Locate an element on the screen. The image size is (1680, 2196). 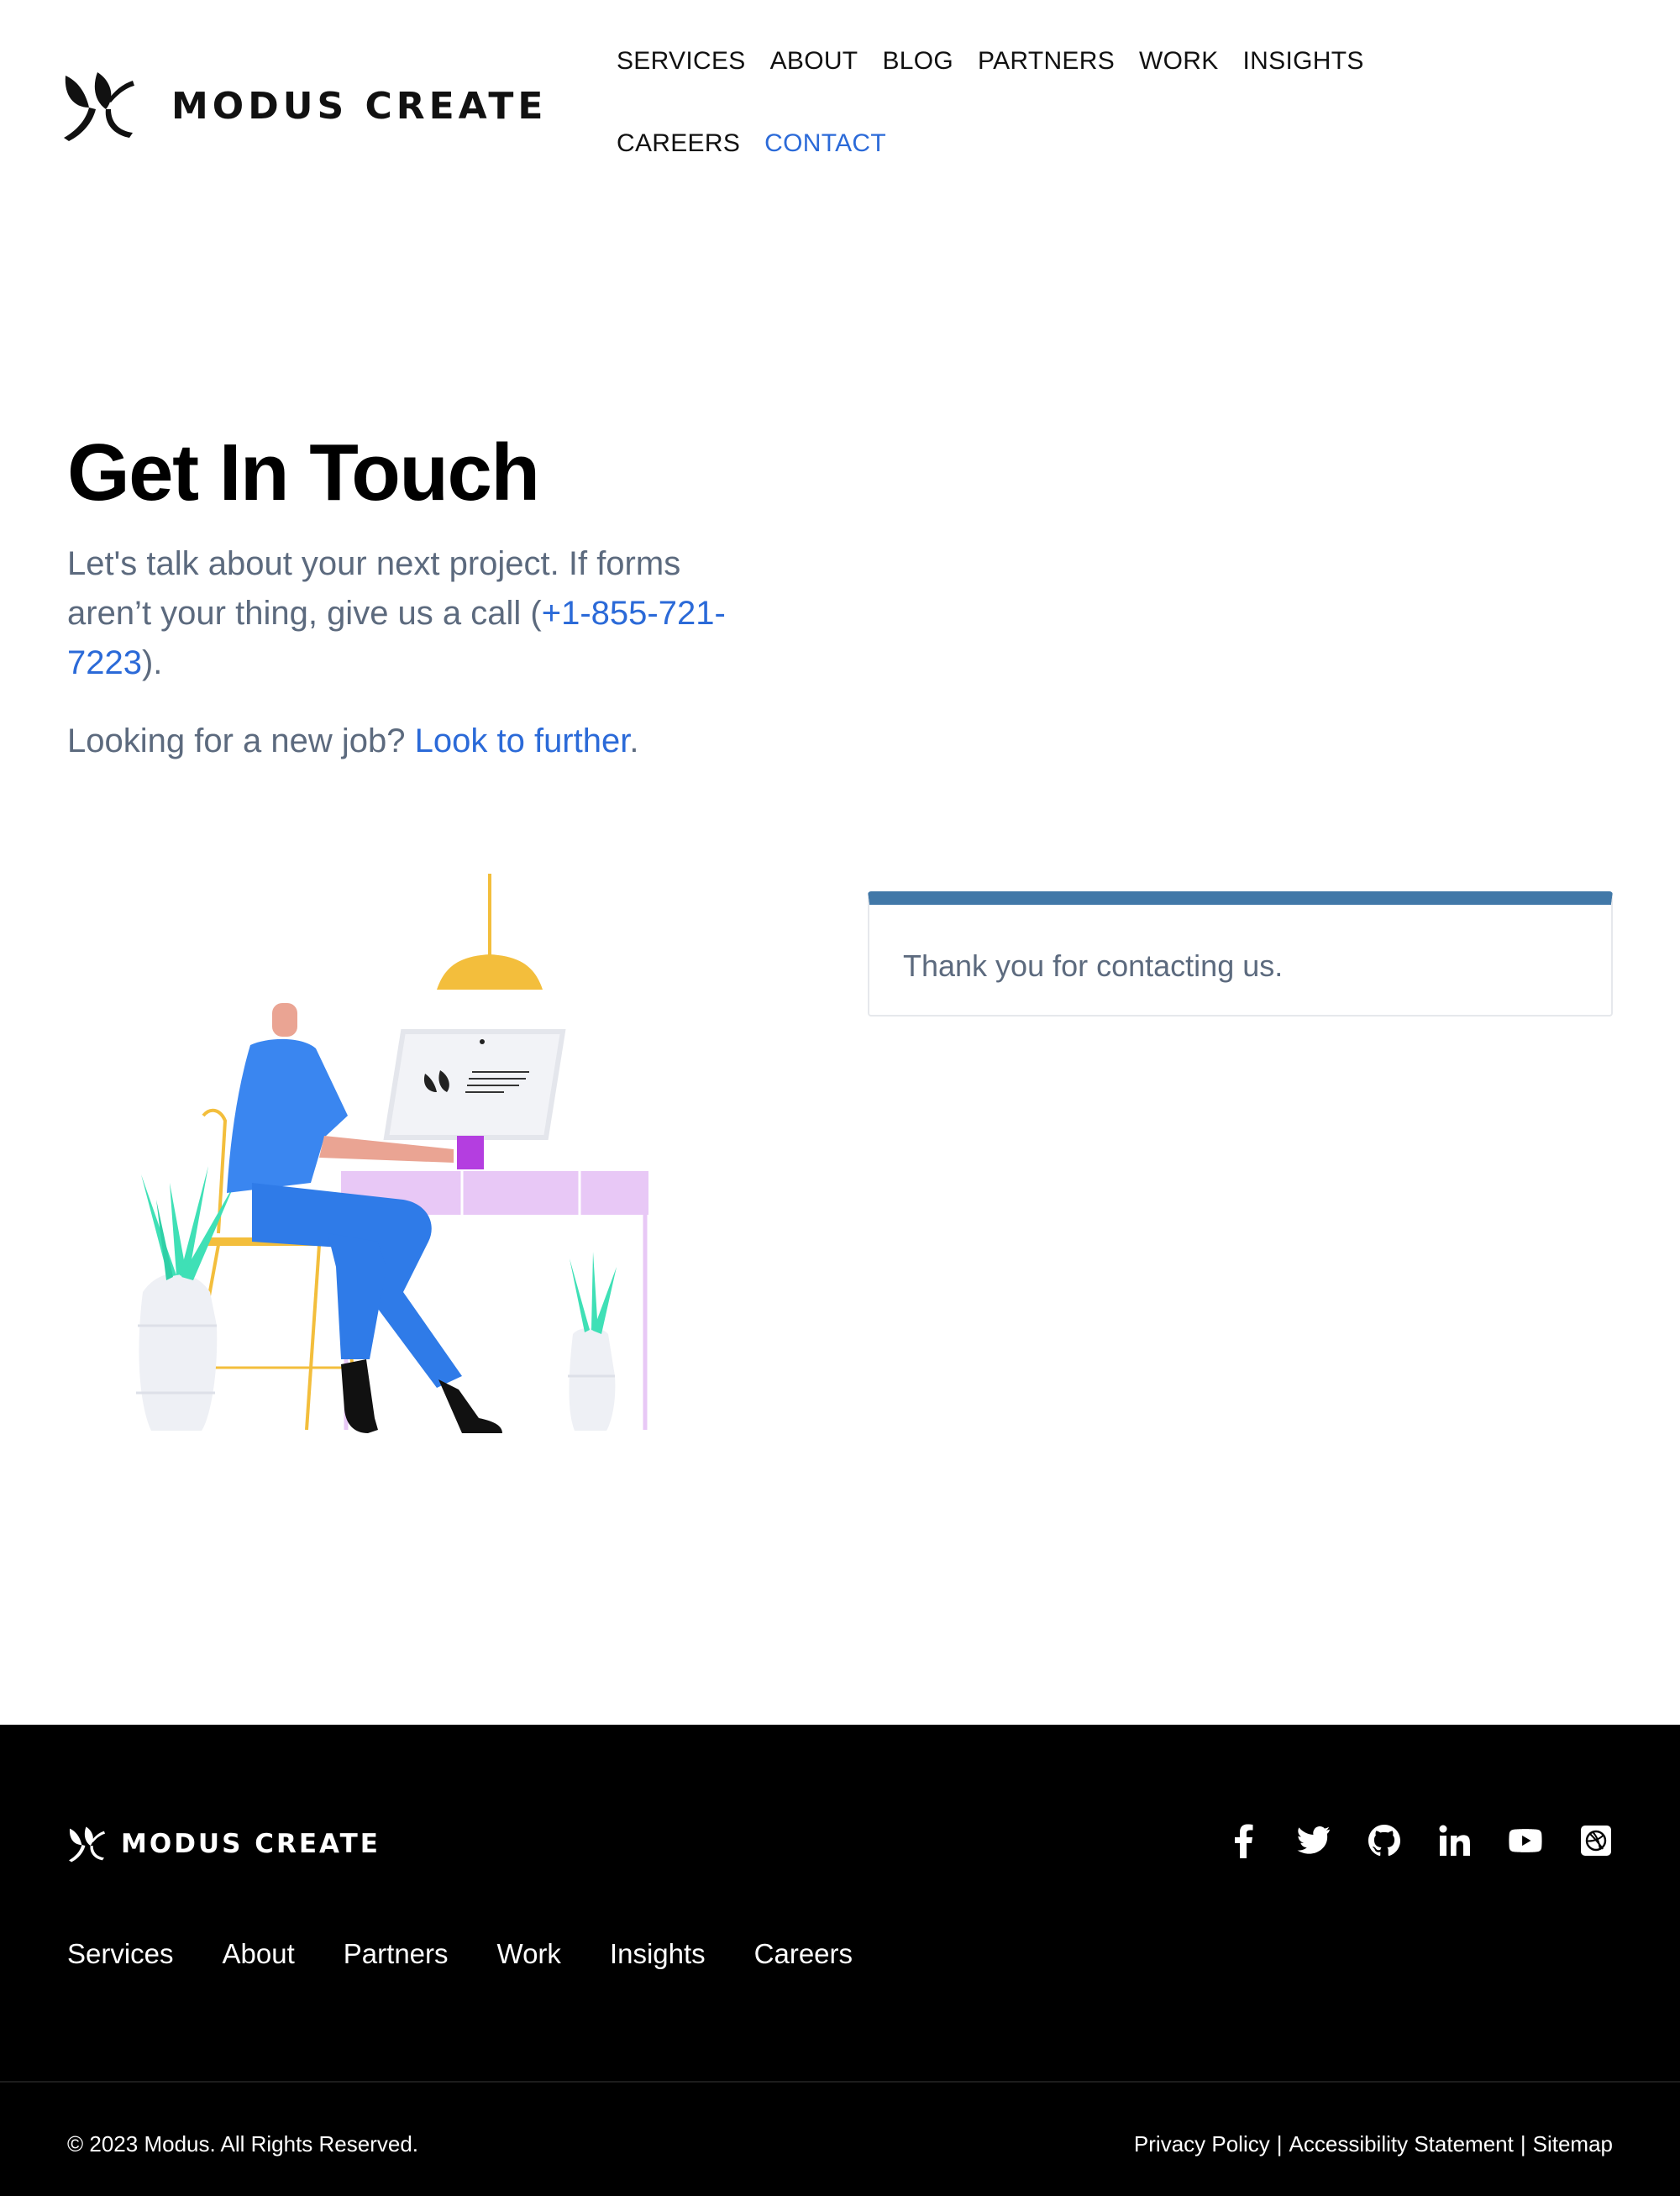
brand-logo-link: MODUS CREATE is located at coordinates (303, 106).